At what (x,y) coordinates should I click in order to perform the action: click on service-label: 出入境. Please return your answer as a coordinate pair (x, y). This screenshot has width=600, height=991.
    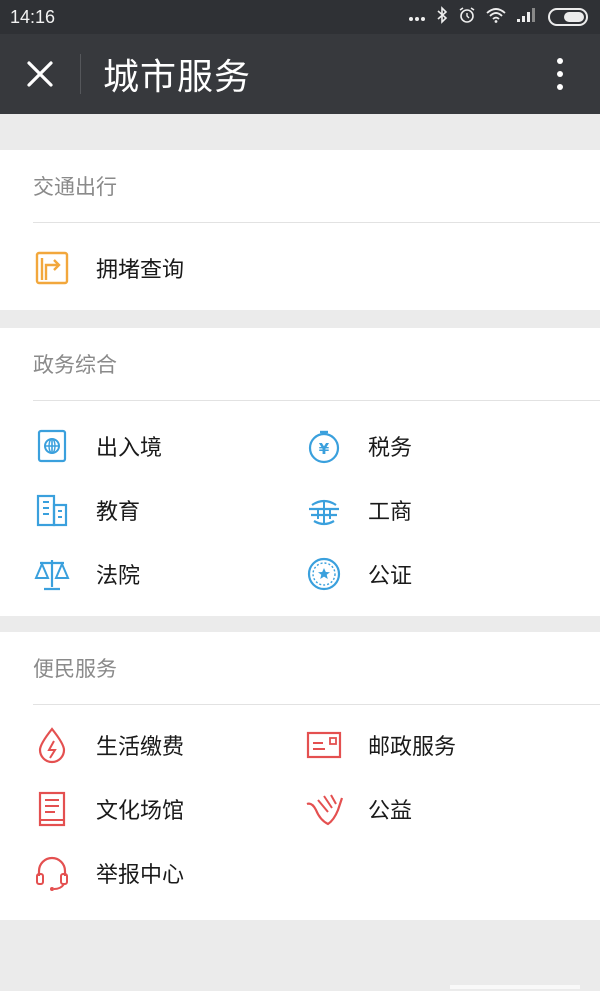
    Looking at the image, I should click on (129, 448).